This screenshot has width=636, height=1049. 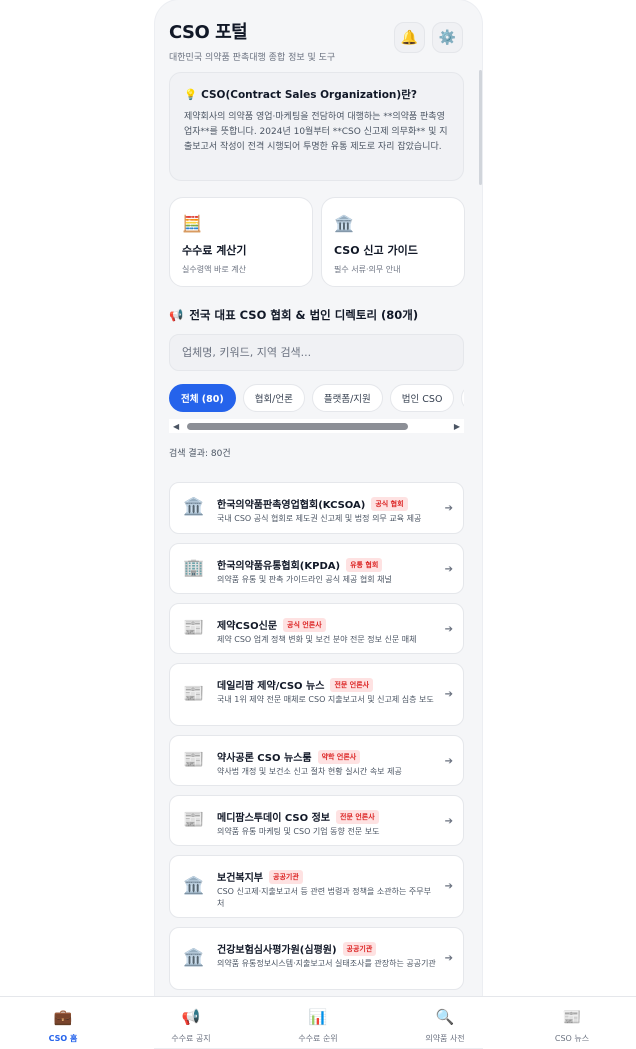 What do you see at coordinates (316, 352) in the screenshot?
I see `search-input` at bounding box center [316, 352].